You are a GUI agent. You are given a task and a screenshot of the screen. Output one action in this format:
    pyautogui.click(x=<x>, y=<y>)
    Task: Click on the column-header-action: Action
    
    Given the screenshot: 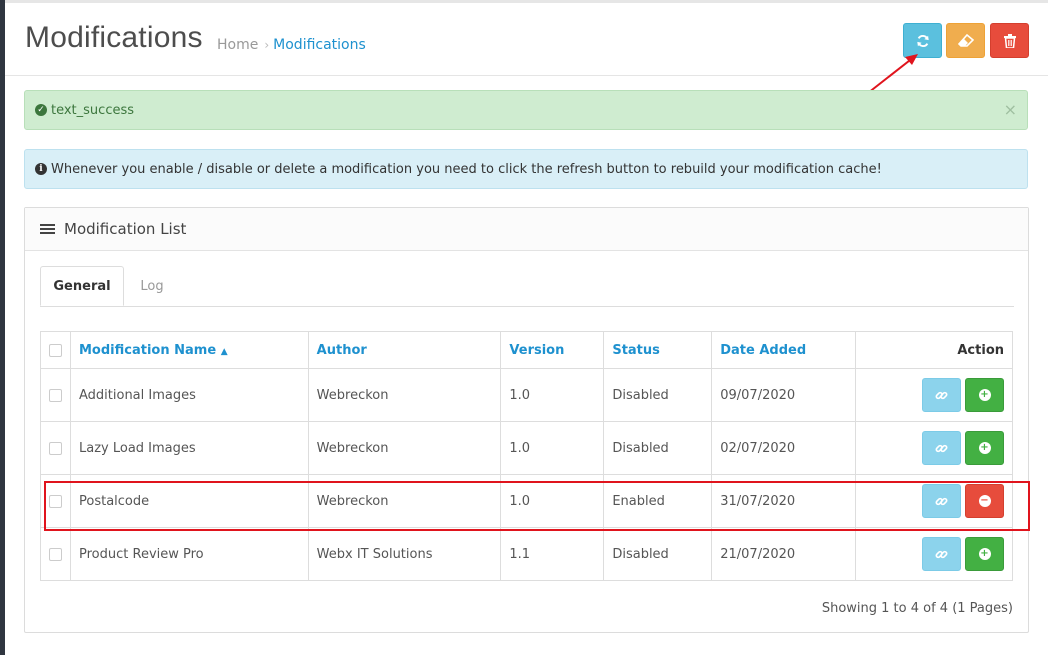 What is the action you would take?
    pyautogui.click(x=934, y=350)
    